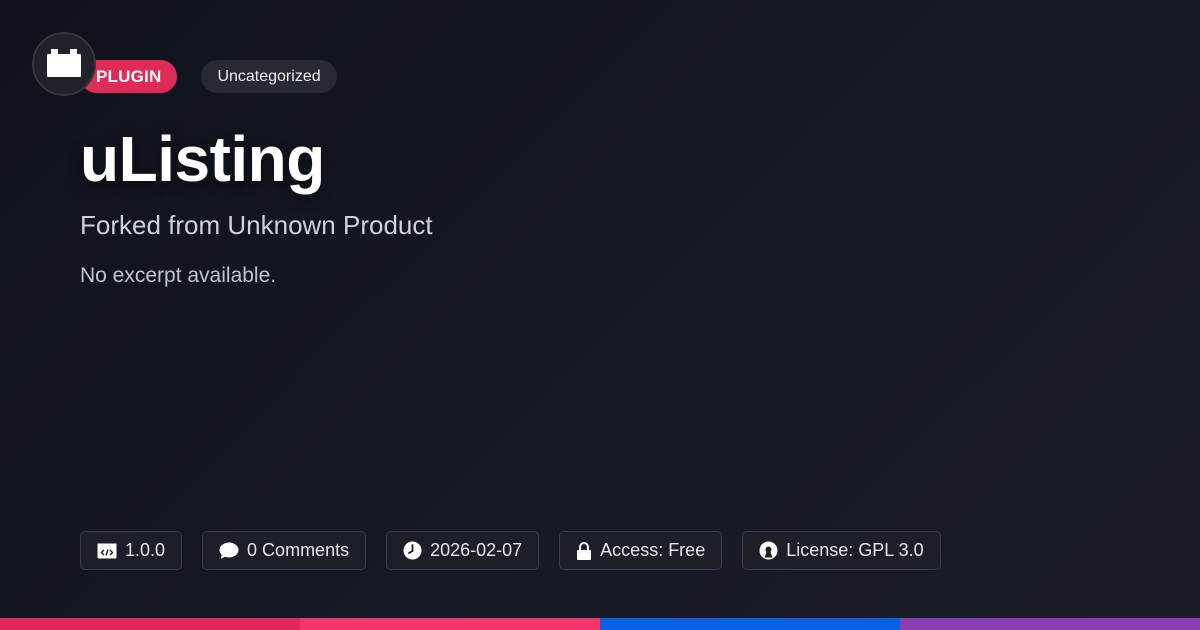  What do you see at coordinates (476, 550) in the screenshot?
I see `date-text: 2026-02-07` at bounding box center [476, 550].